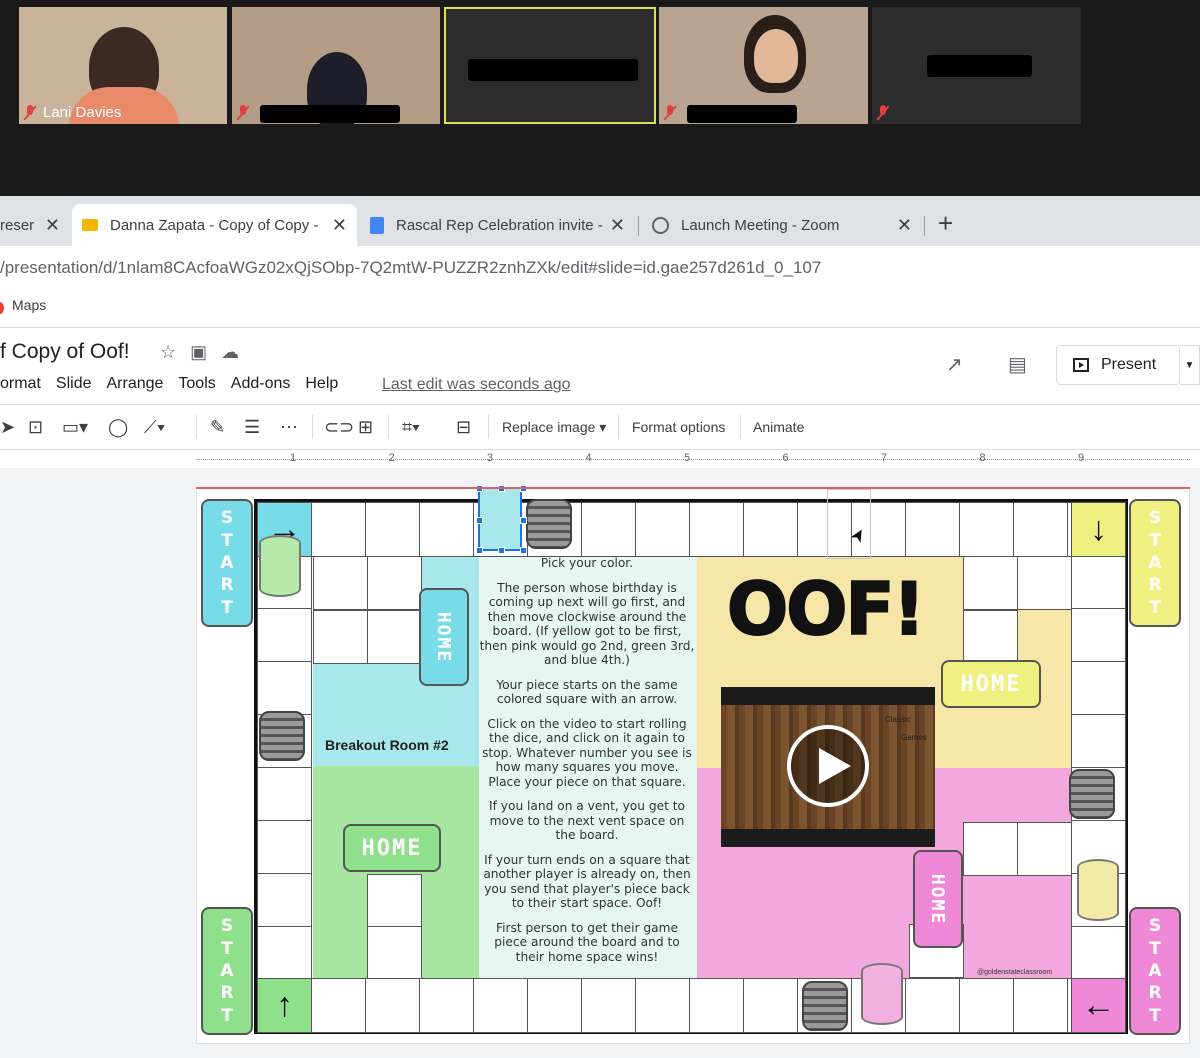 This screenshot has height=1058, width=1200. I want to click on participant-tile: Lani Davies, so click(123, 65).